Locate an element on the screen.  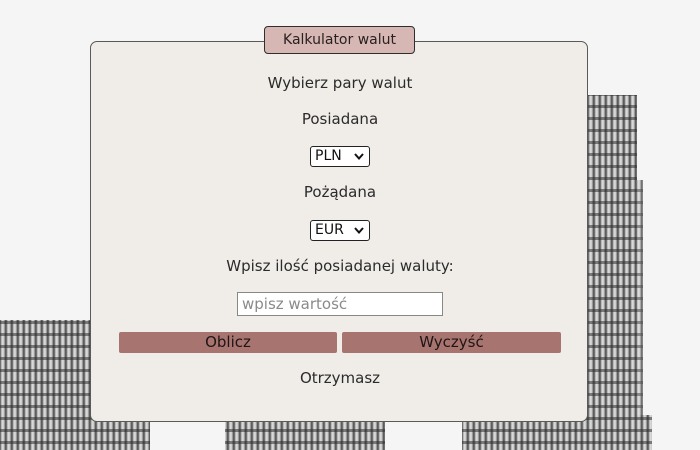
currency-pair-heading: Wybierz pary walut is located at coordinates (340, 83).